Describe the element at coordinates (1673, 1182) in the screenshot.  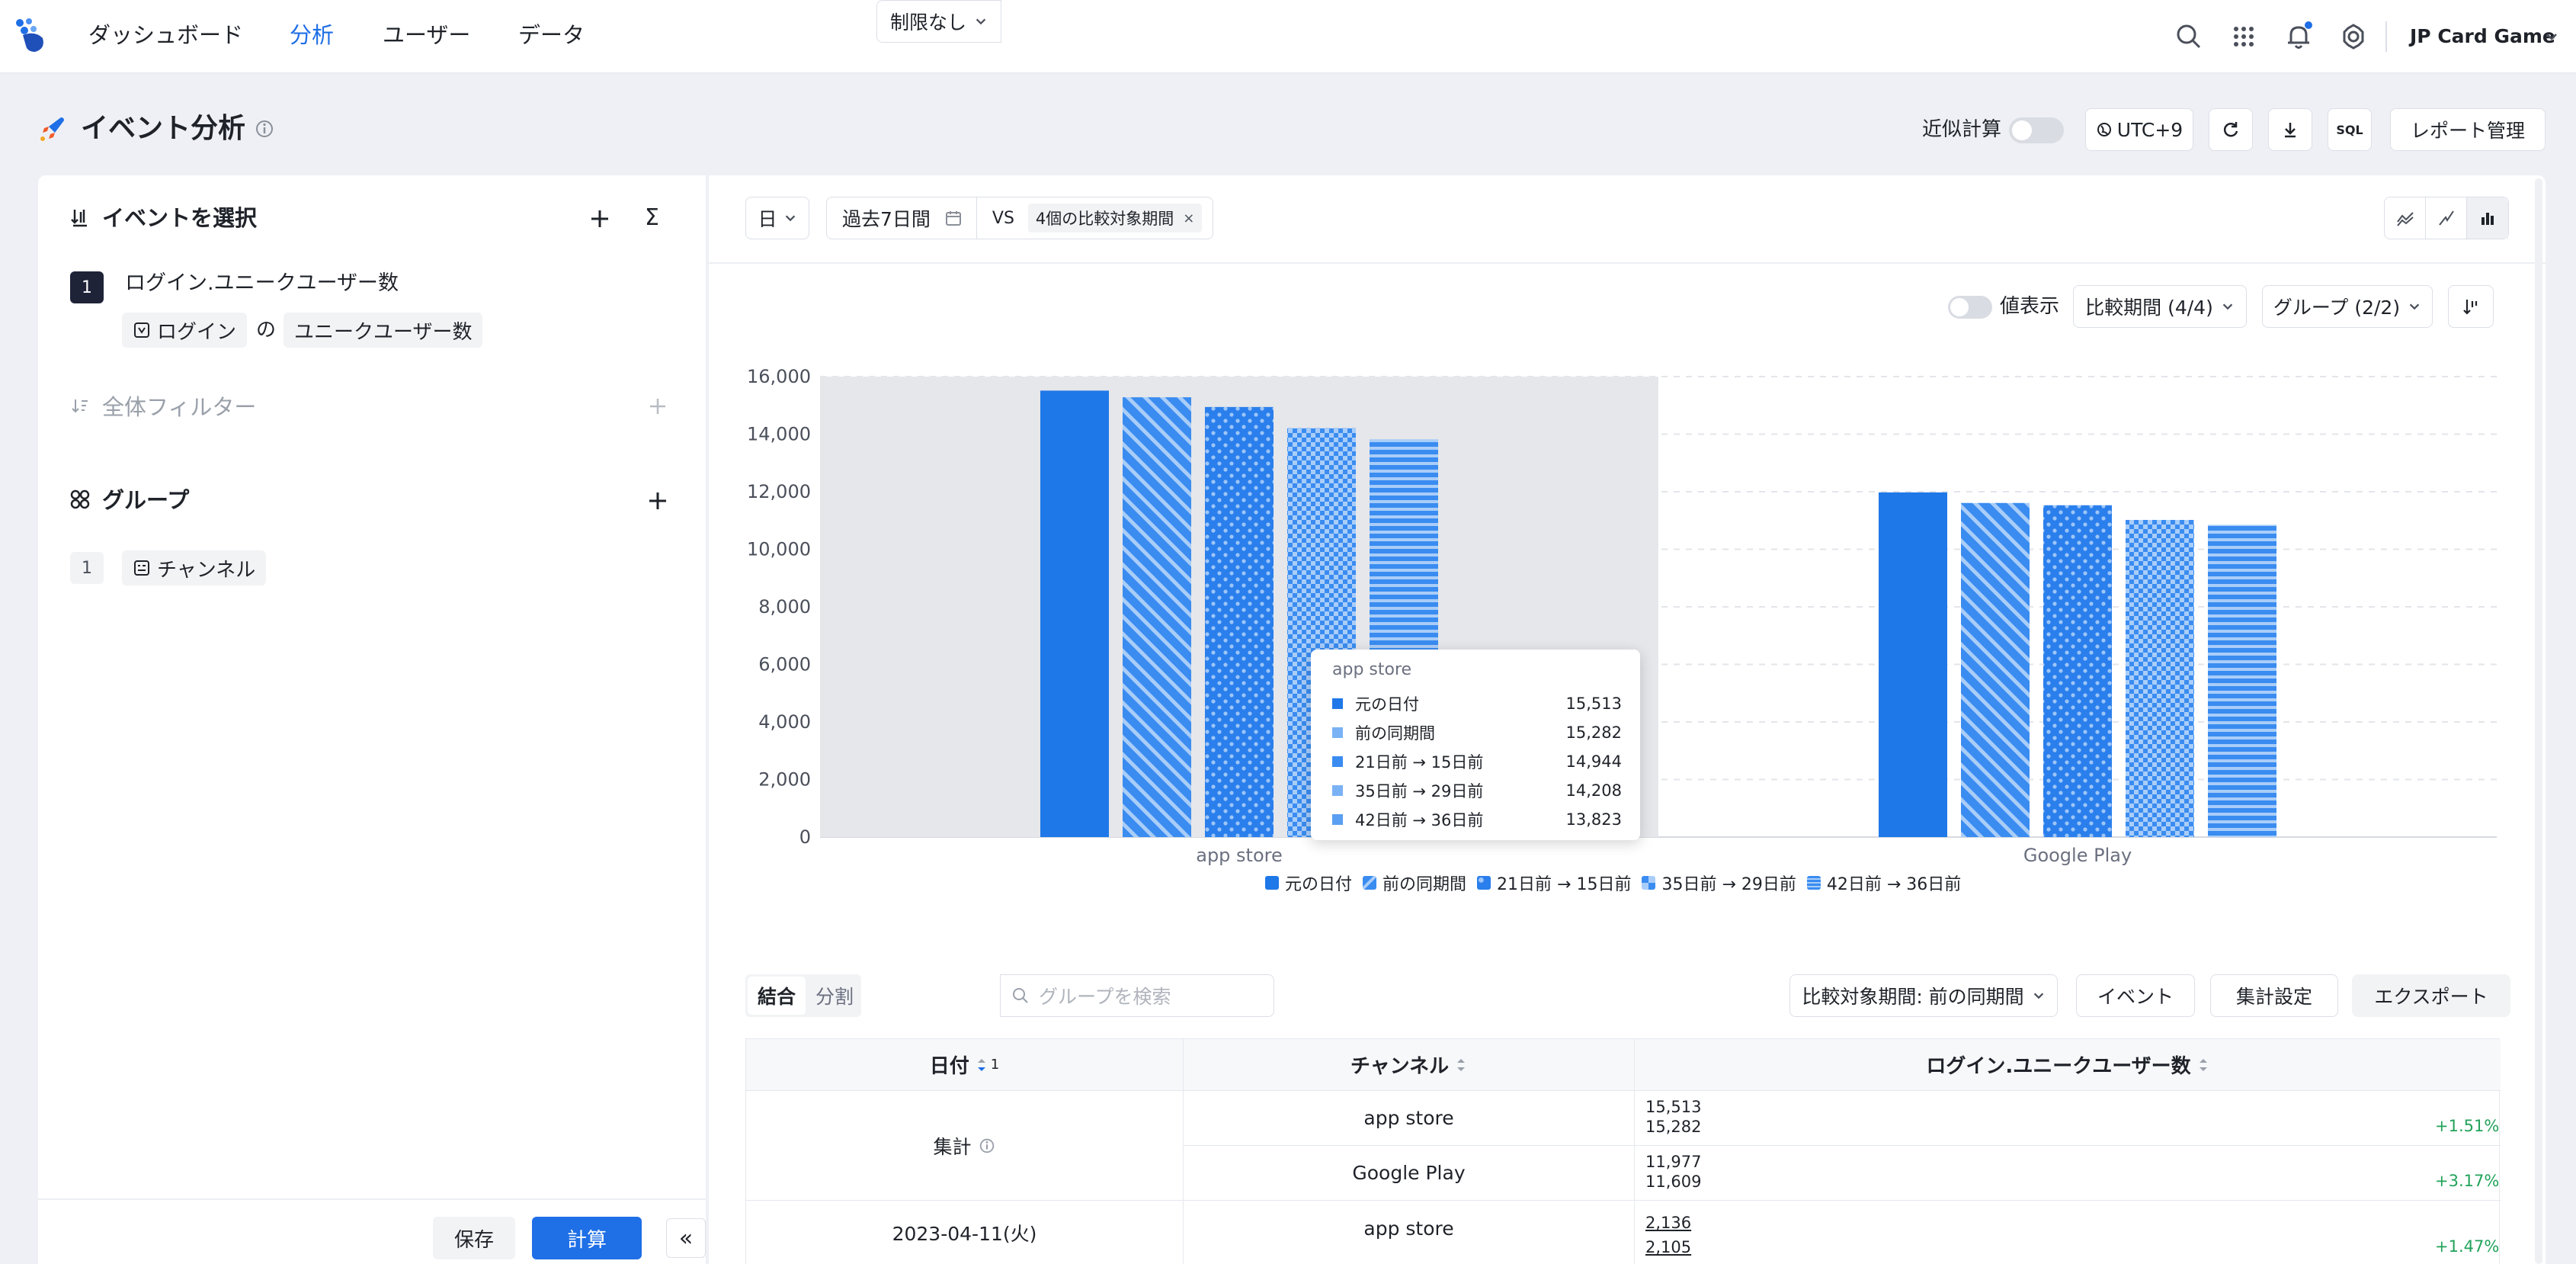
I see `value-previous: 11,609` at that location.